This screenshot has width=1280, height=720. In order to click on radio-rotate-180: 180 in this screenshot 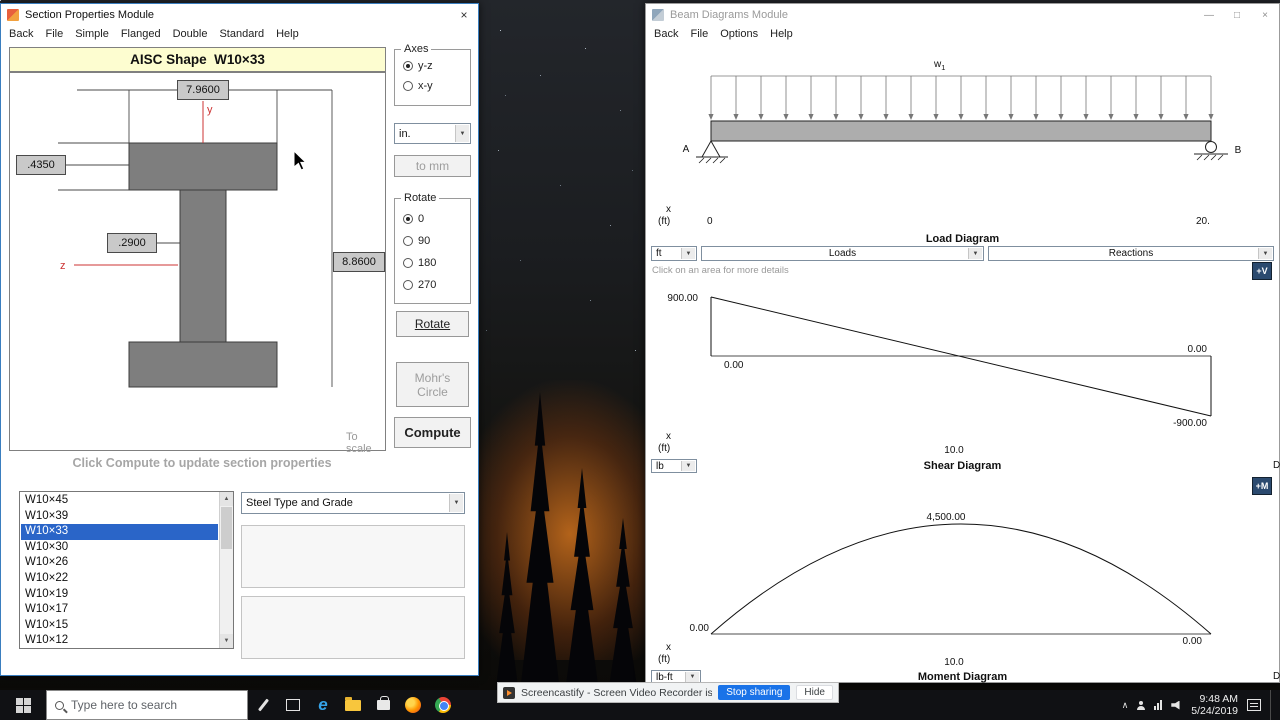, I will do `click(419, 263)`.